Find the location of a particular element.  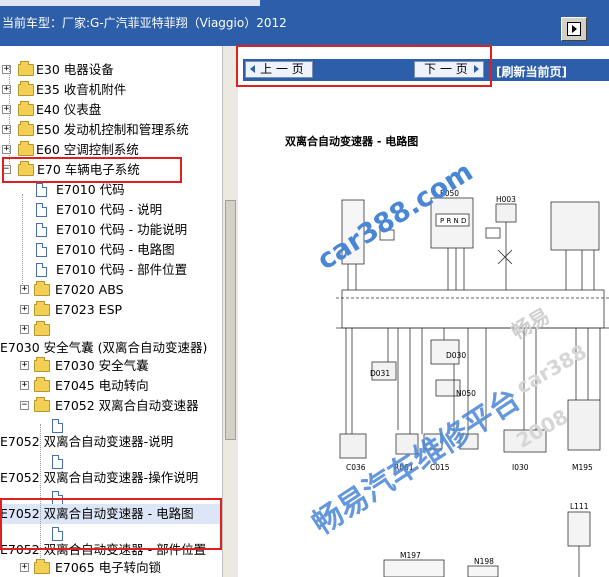

tree-label: E7010 代码 - 功能说明 is located at coordinates (122, 229).